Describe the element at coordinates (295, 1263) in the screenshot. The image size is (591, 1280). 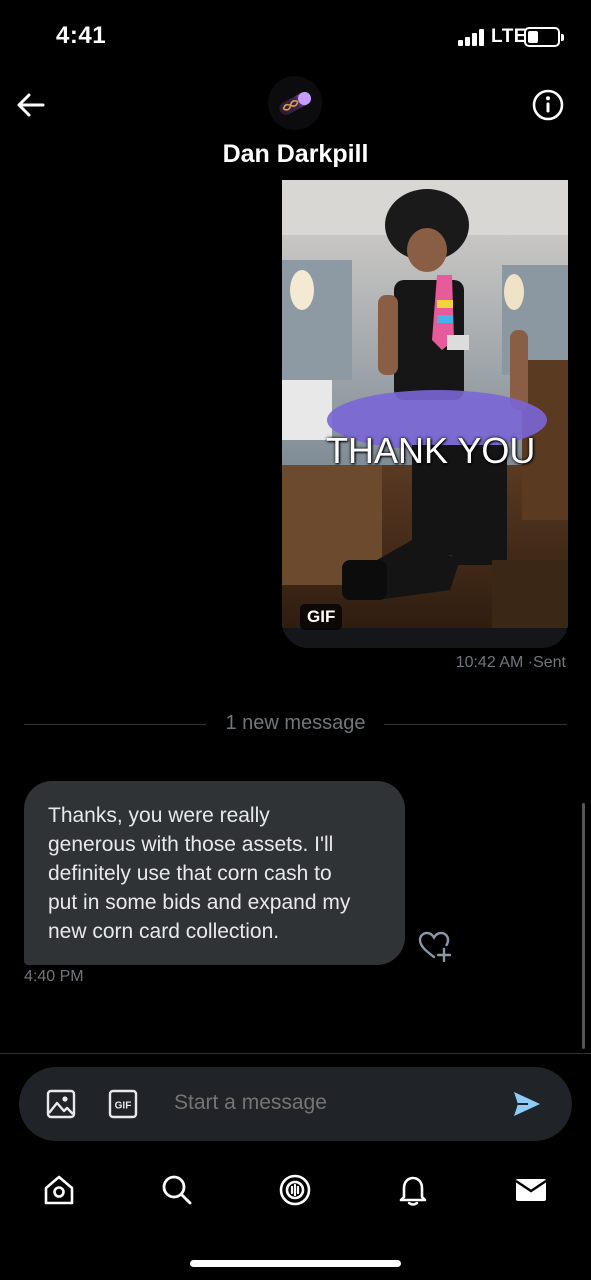
I see `home-indicator` at that location.